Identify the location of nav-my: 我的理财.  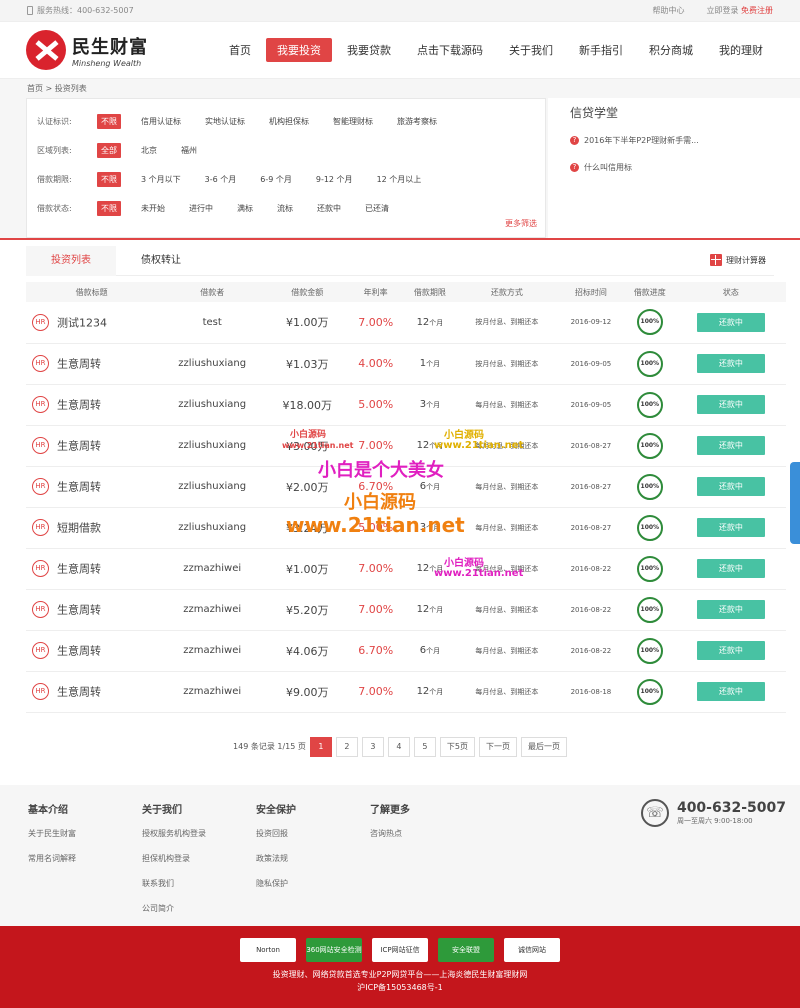
(741, 50).